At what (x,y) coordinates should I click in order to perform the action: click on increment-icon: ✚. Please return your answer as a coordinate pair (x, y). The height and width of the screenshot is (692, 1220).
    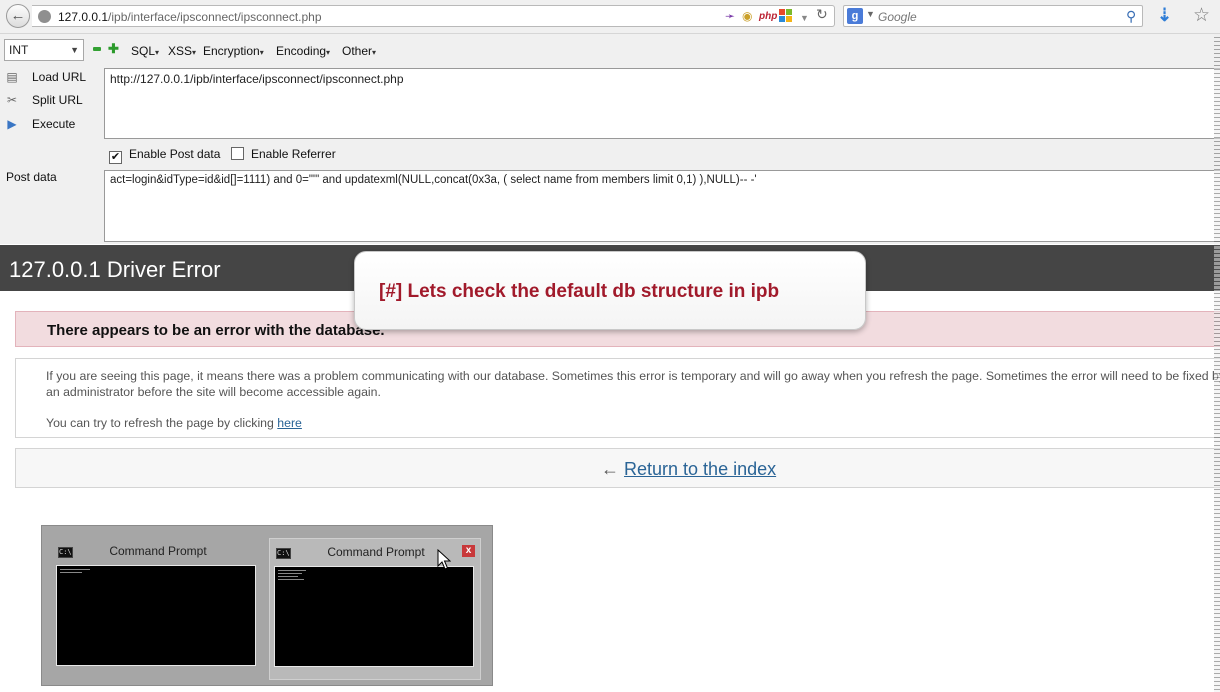
    Looking at the image, I should click on (113, 49).